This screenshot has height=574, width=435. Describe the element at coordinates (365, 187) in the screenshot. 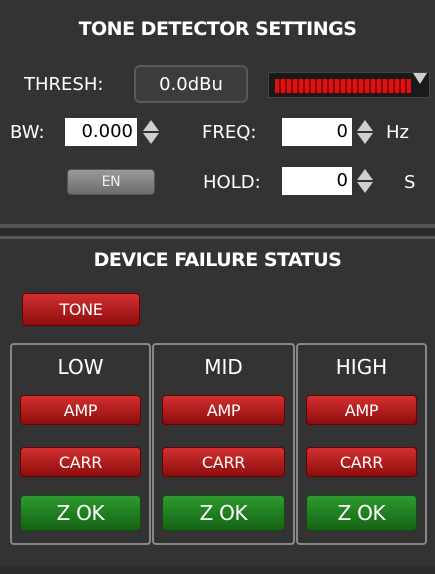

I see `hold-decrement-icon` at that location.